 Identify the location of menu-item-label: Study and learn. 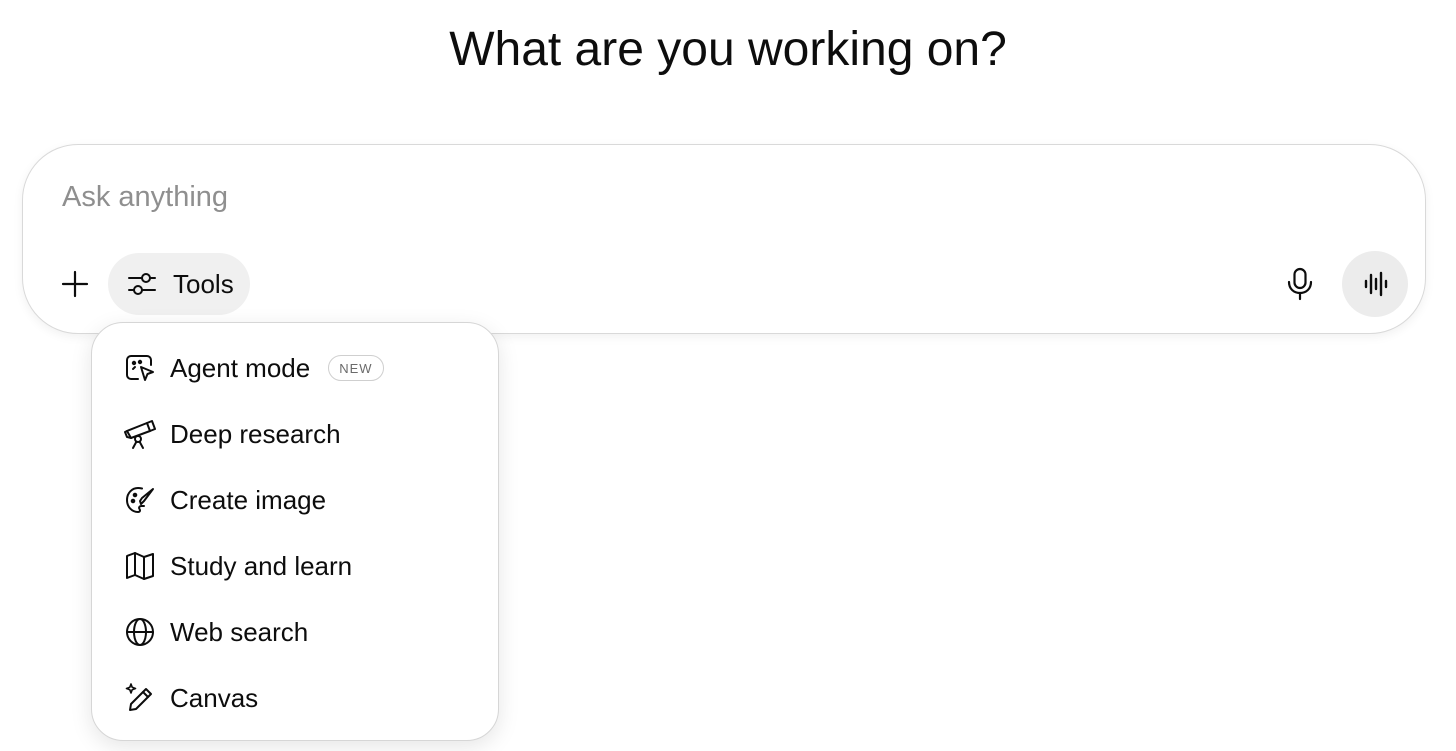
(261, 565).